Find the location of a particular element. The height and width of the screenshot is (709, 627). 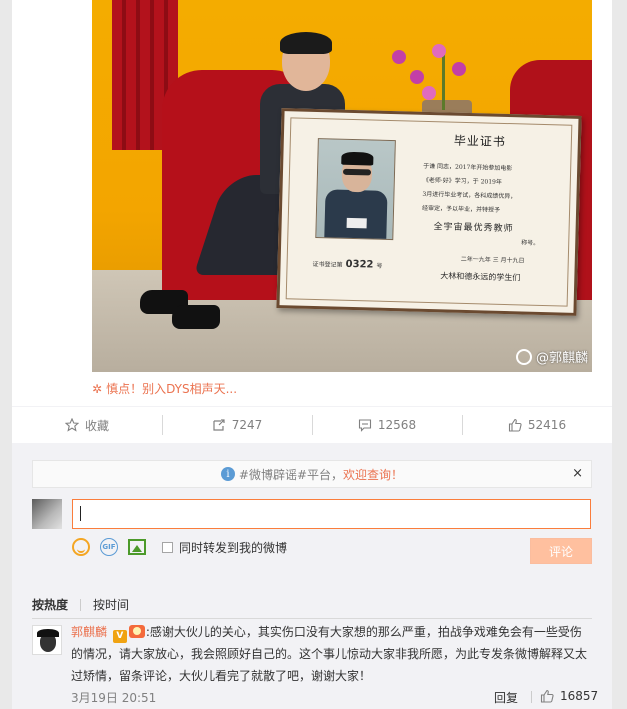

certificate-honor: 全宇宙最优秀教师 is located at coordinates (473, 228).